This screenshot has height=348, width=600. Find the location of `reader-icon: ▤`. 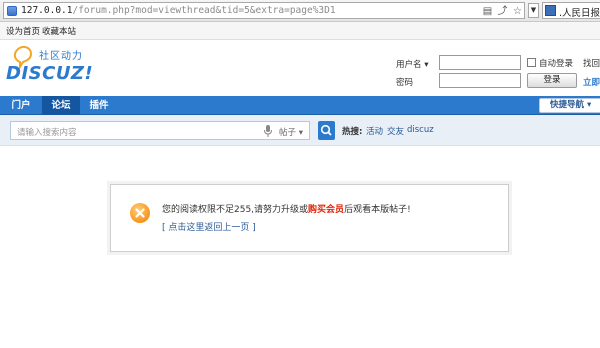

reader-icon: ▤ is located at coordinates (487, 11).